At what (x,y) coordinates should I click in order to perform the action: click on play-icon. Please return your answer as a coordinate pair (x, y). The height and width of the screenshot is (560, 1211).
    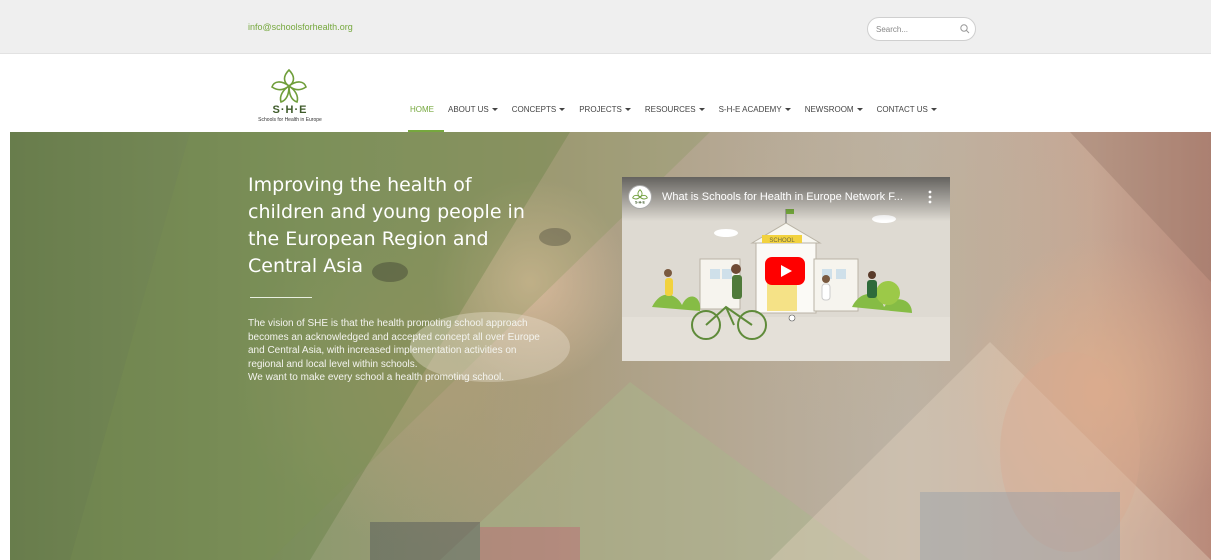
    Looking at the image, I should click on (785, 271).